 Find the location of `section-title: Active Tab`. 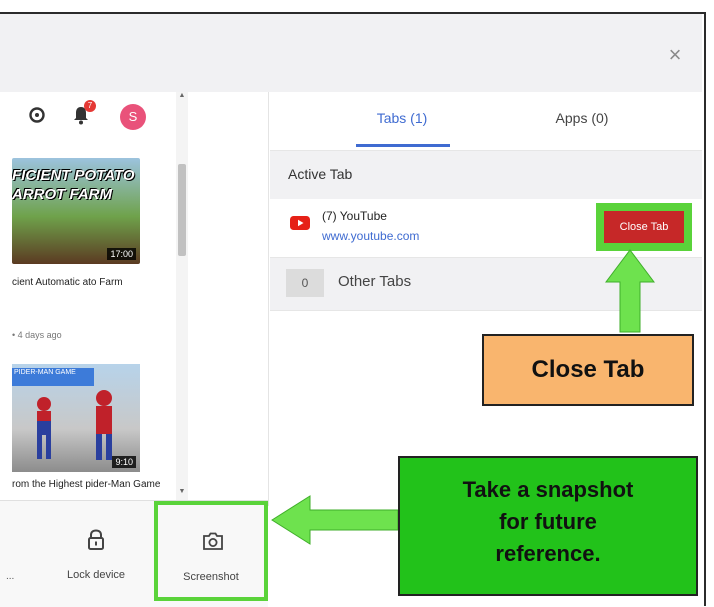

section-title: Active Tab is located at coordinates (320, 174).